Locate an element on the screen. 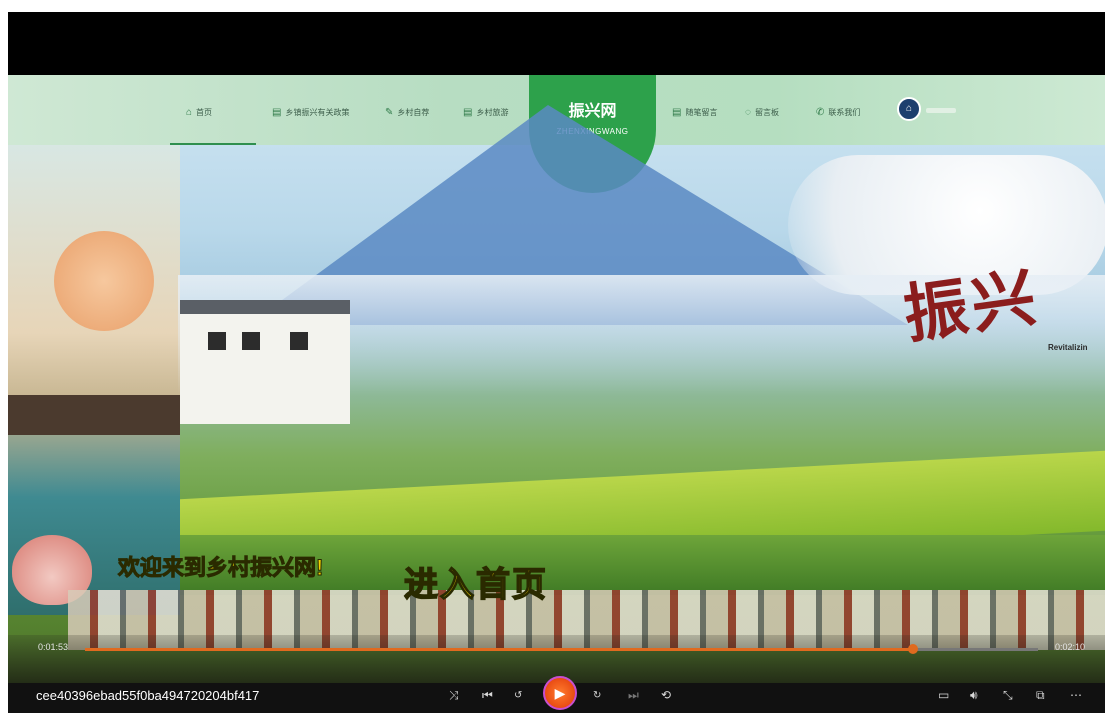  volume-icon: 🔊︎ is located at coordinates (974, 695).